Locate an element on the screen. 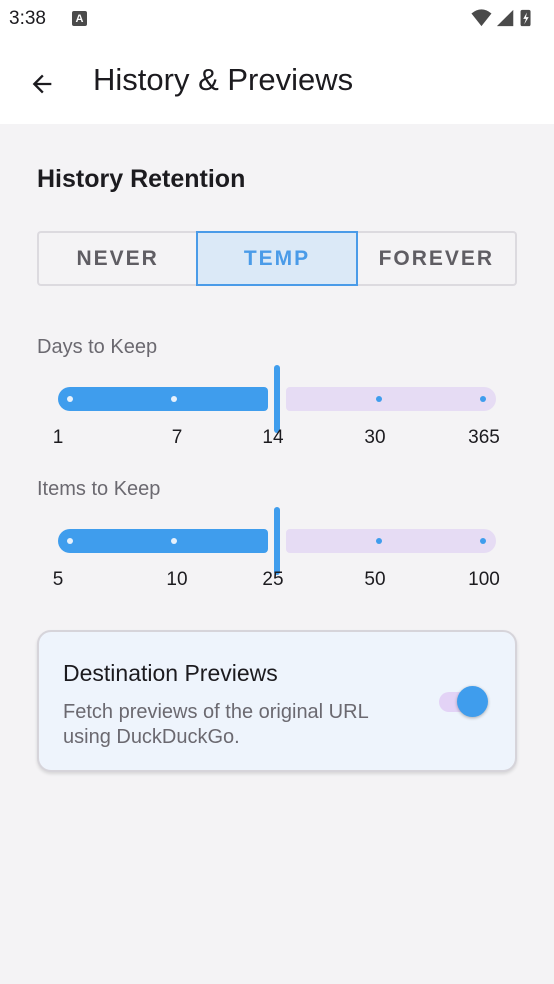 The height and width of the screenshot is (984, 554). retention-option-temp: TEMP is located at coordinates (277, 258).